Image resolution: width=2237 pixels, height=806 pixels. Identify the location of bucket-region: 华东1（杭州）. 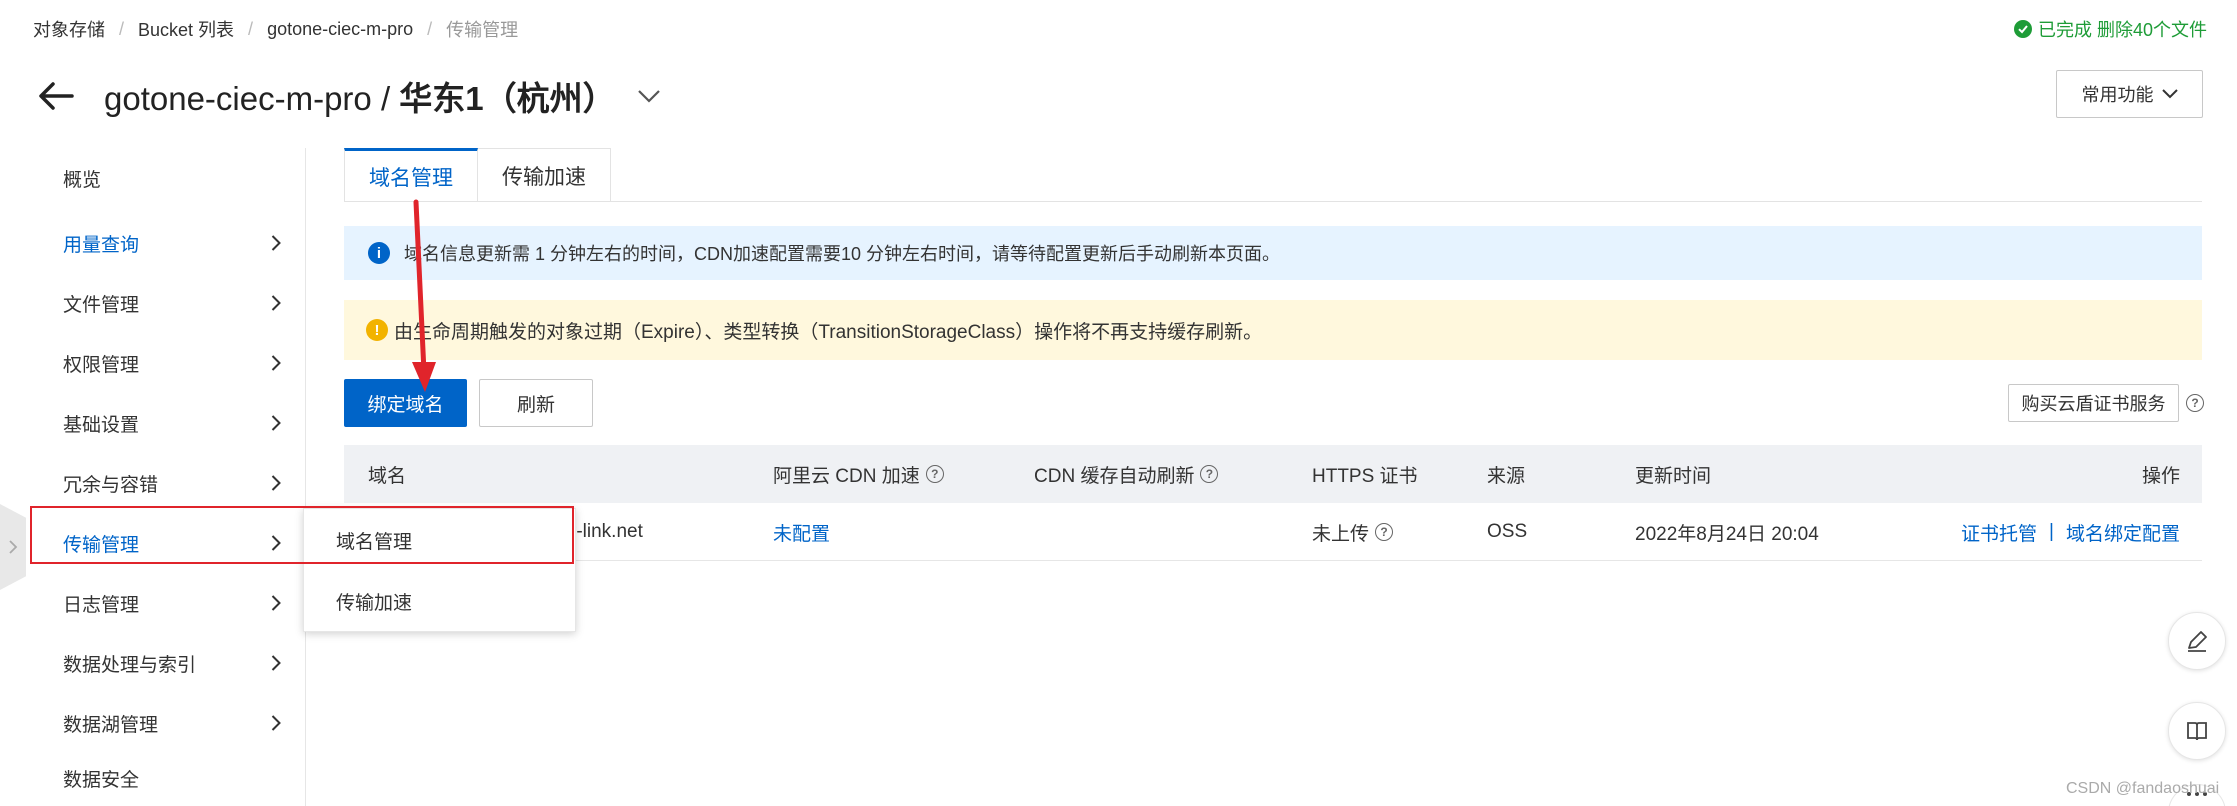
(507, 98).